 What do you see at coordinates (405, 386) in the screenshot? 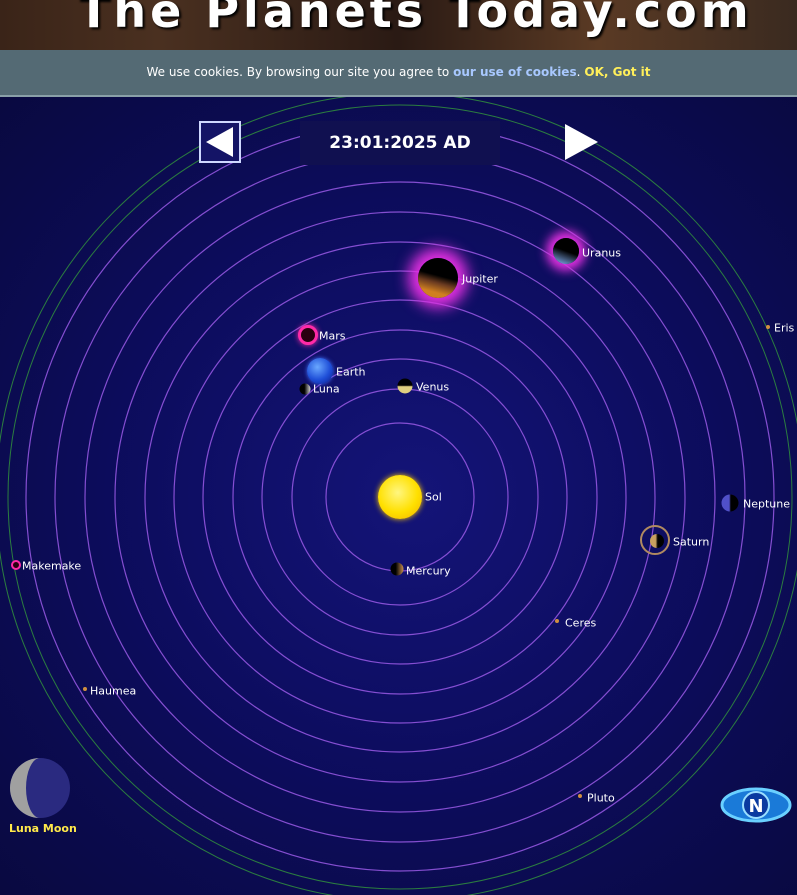
I see `venus-icon` at bounding box center [405, 386].